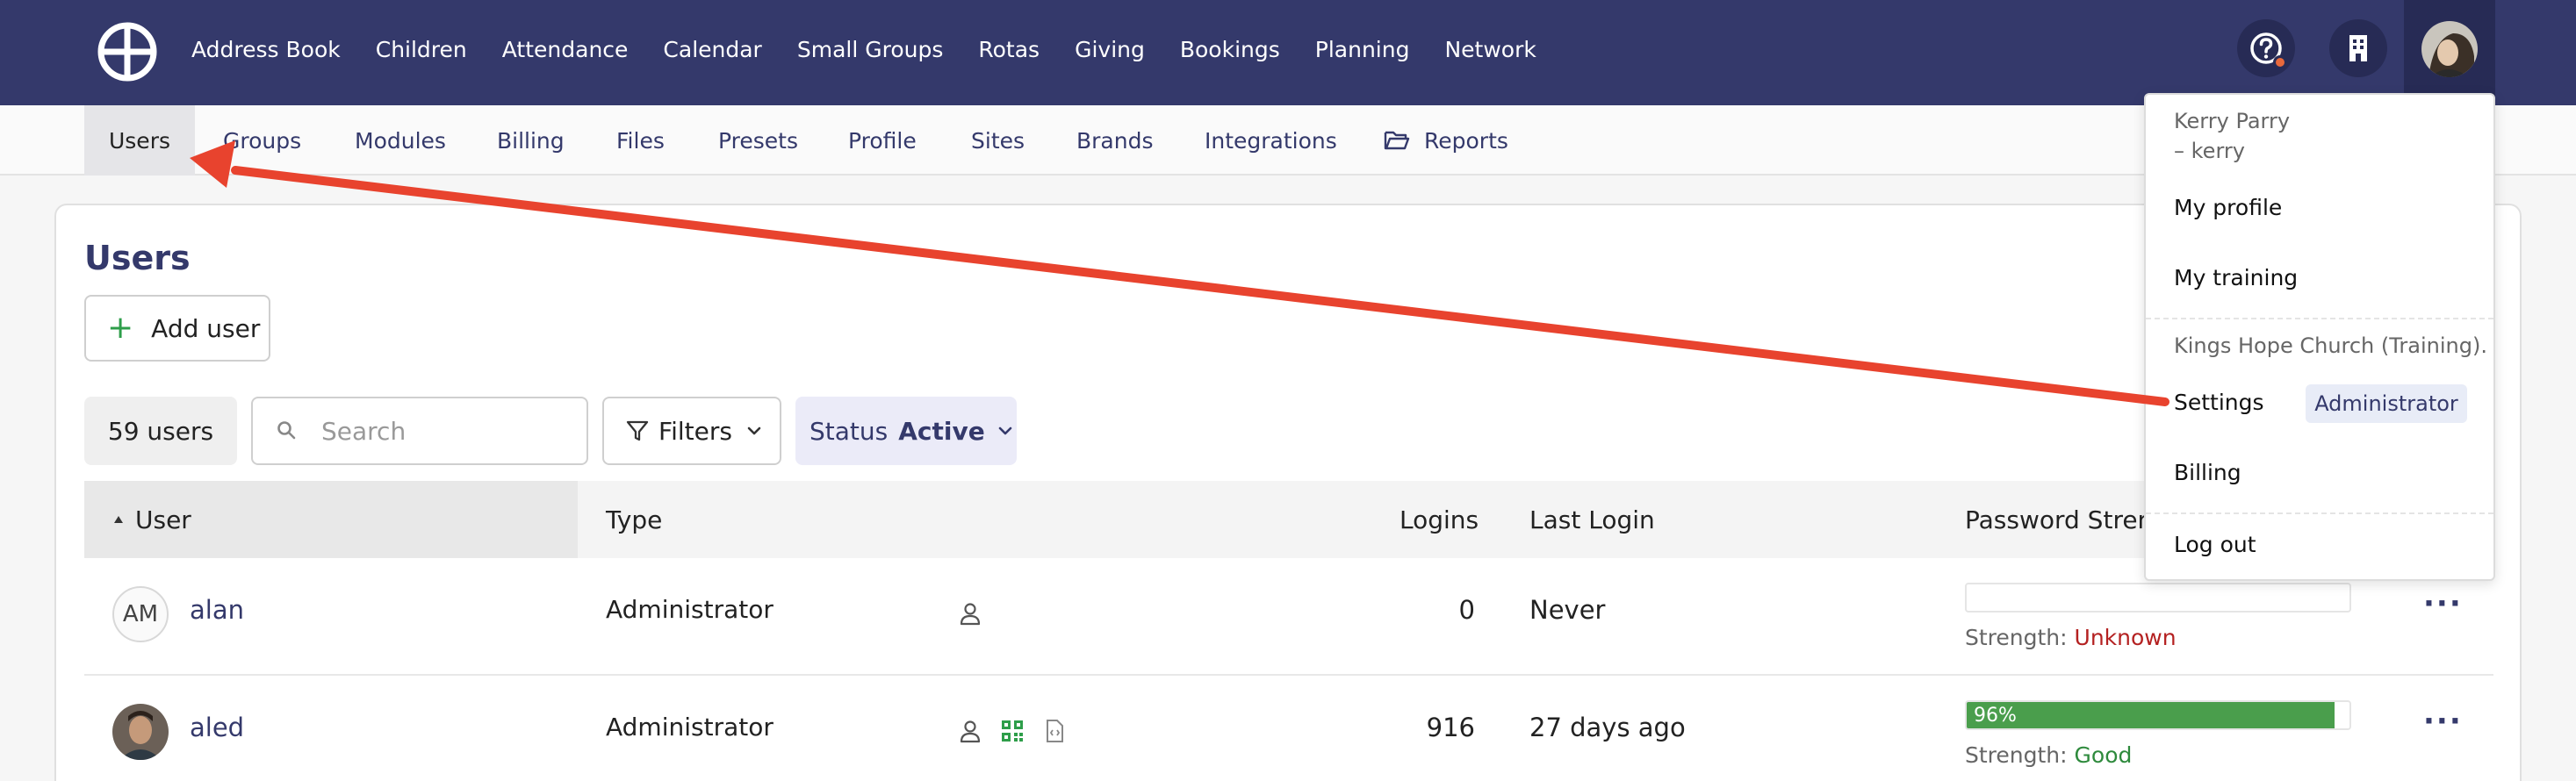 The image size is (2576, 781). I want to click on status-label: Status, so click(849, 431).